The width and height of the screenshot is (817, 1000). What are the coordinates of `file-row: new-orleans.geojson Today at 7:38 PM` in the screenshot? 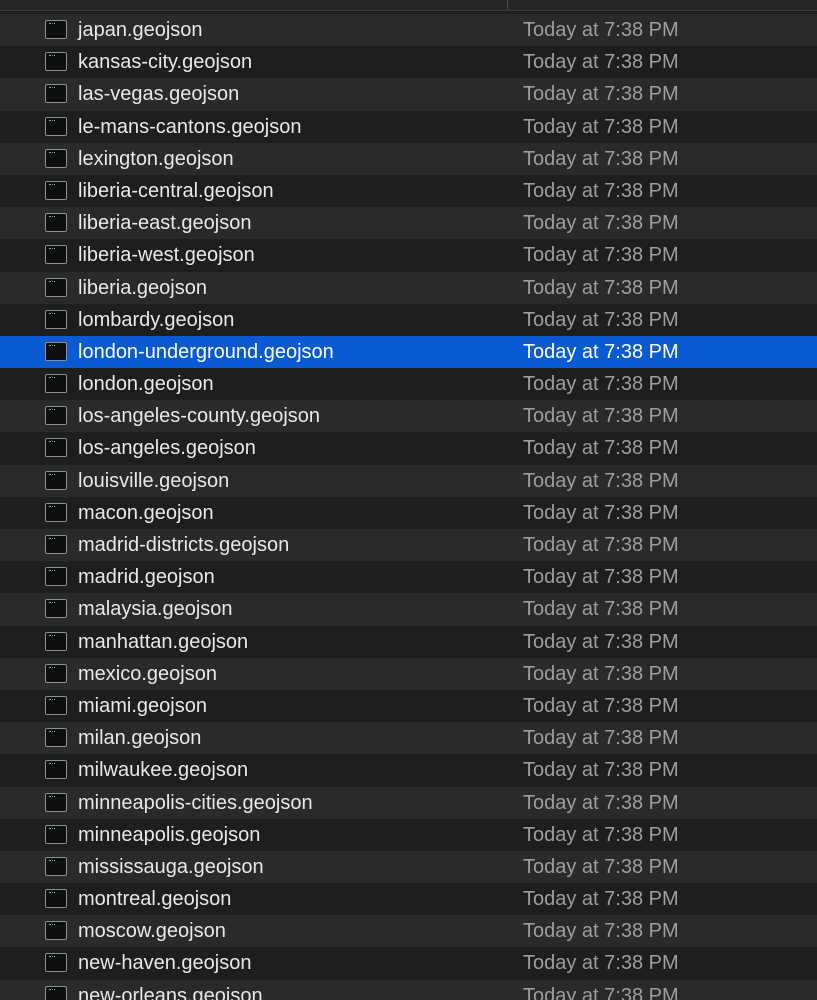 It's located at (408, 989).